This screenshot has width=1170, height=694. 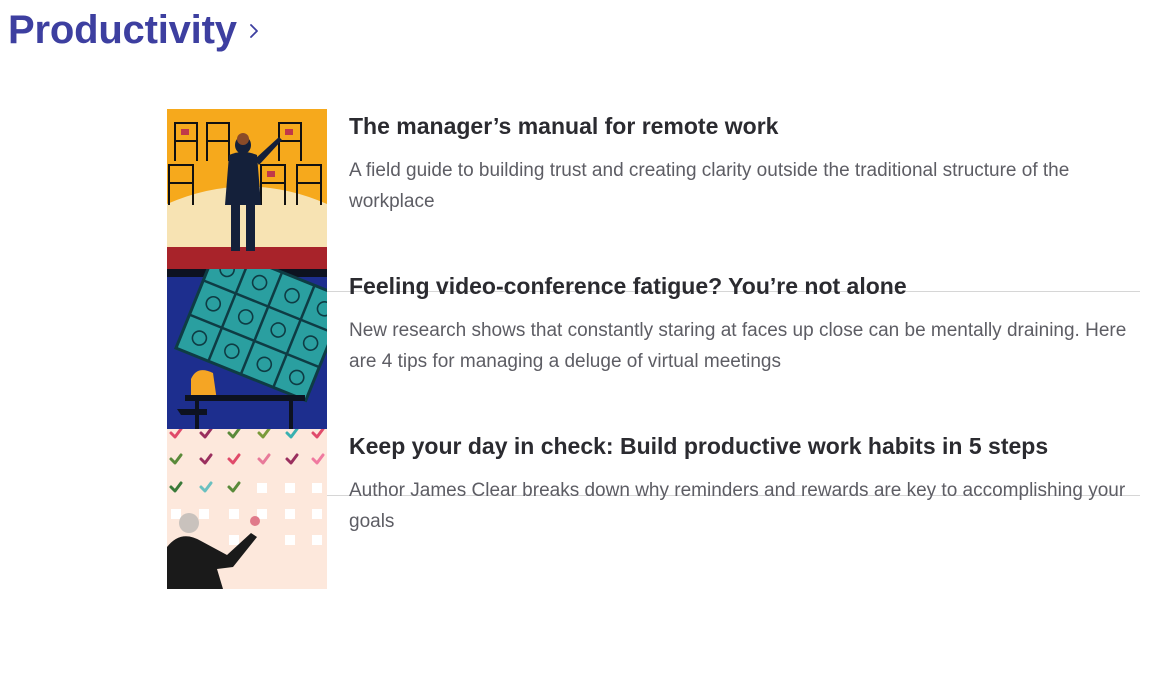 I want to click on section-header-link: Productivity, so click(x=133, y=30).